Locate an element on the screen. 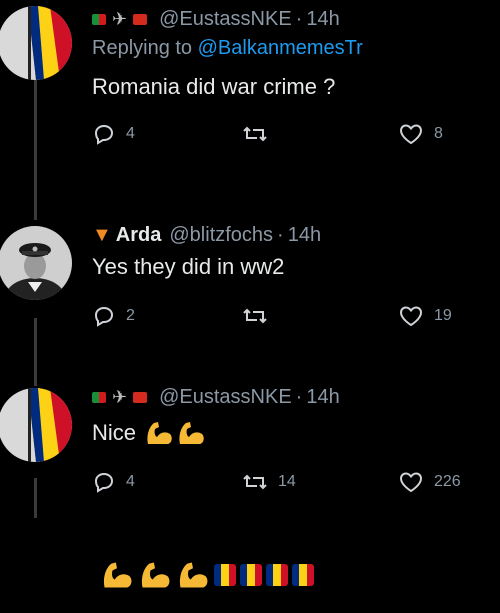 The width and height of the screenshot is (500, 613). reply-count: 2 is located at coordinates (130, 315).